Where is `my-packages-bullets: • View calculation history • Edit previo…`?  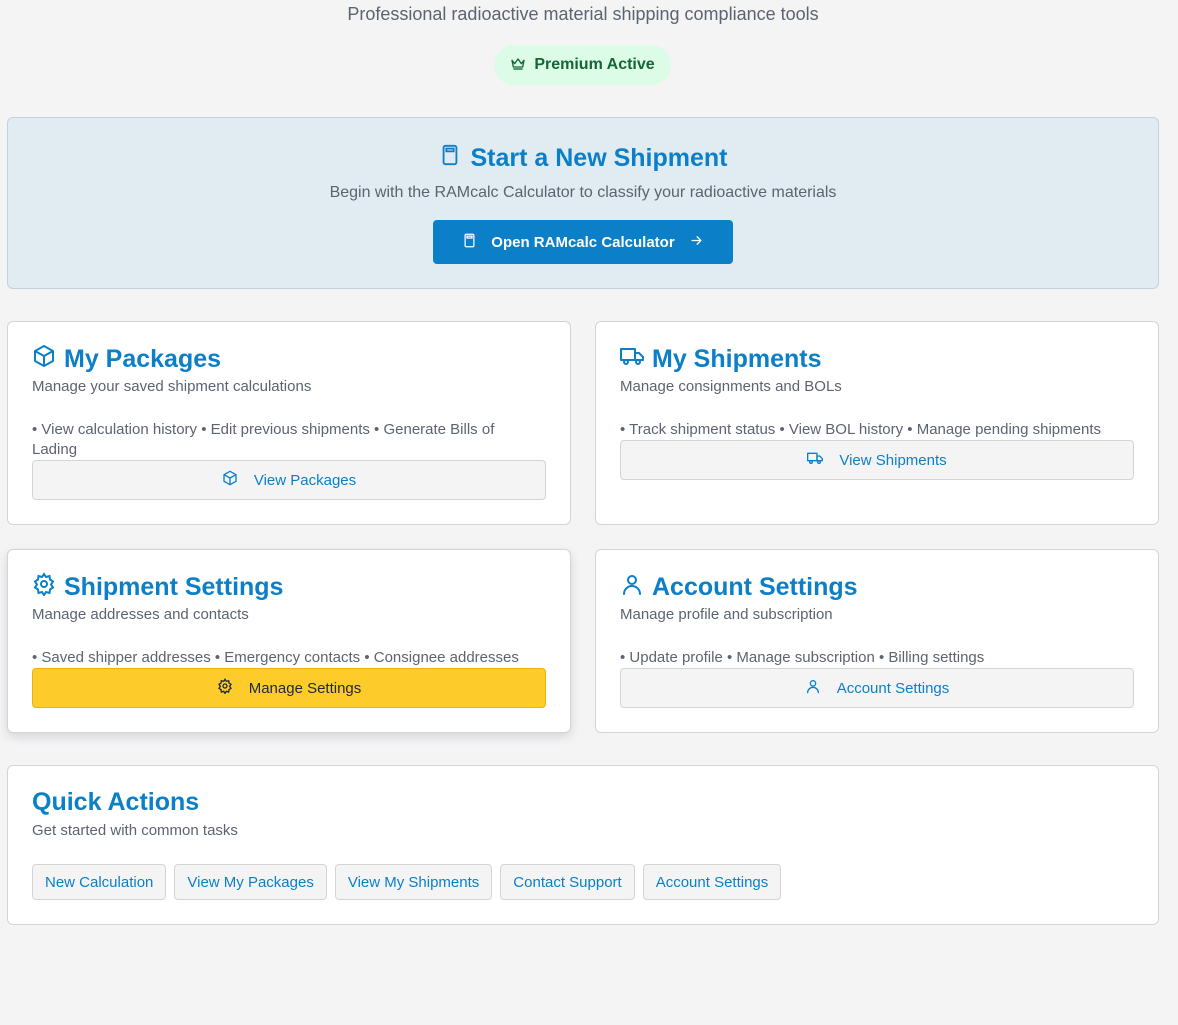 my-packages-bullets: • View calculation history • Edit previo… is located at coordinates (263, 439).